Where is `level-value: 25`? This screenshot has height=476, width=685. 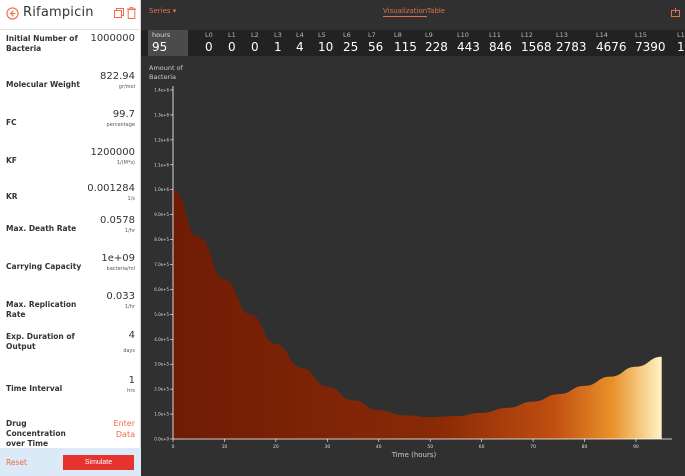 level-value: 25 is located at coordinates (351, 47).